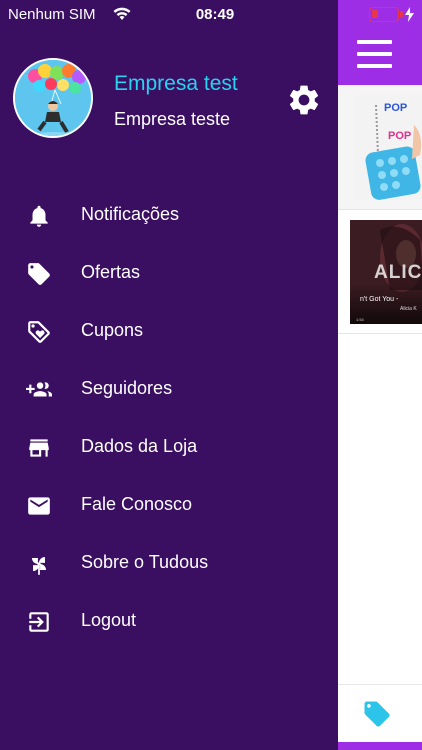  What do you see at coordinates (169, 621) in the screenshot?
I see `menu-item-logout: Logout` at bounding box center [169, 621].